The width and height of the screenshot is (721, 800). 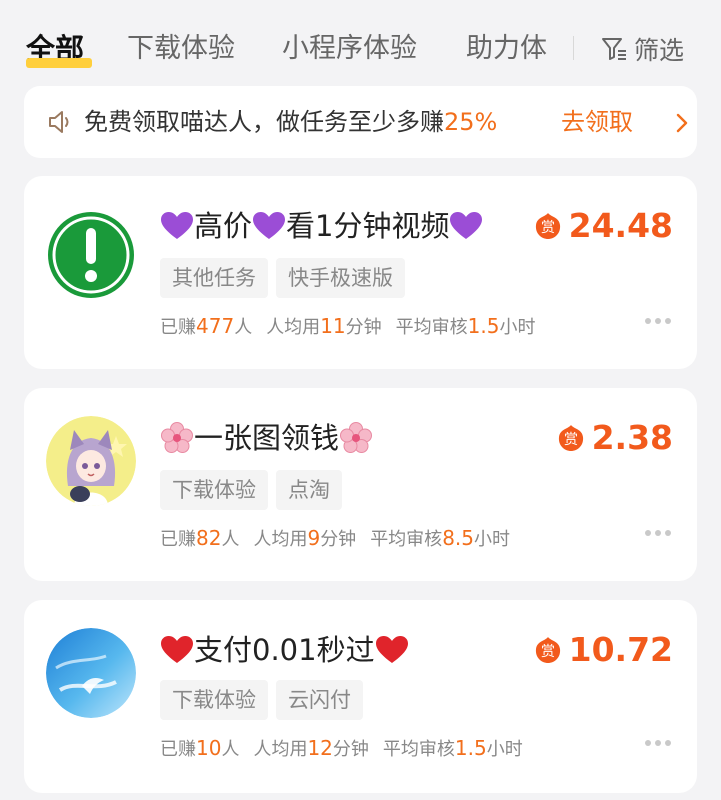 What do you see at coordinates (340, 278) in the screenshot?
I see `task-tag: 快手极速版` at bounding box center [340, 278].